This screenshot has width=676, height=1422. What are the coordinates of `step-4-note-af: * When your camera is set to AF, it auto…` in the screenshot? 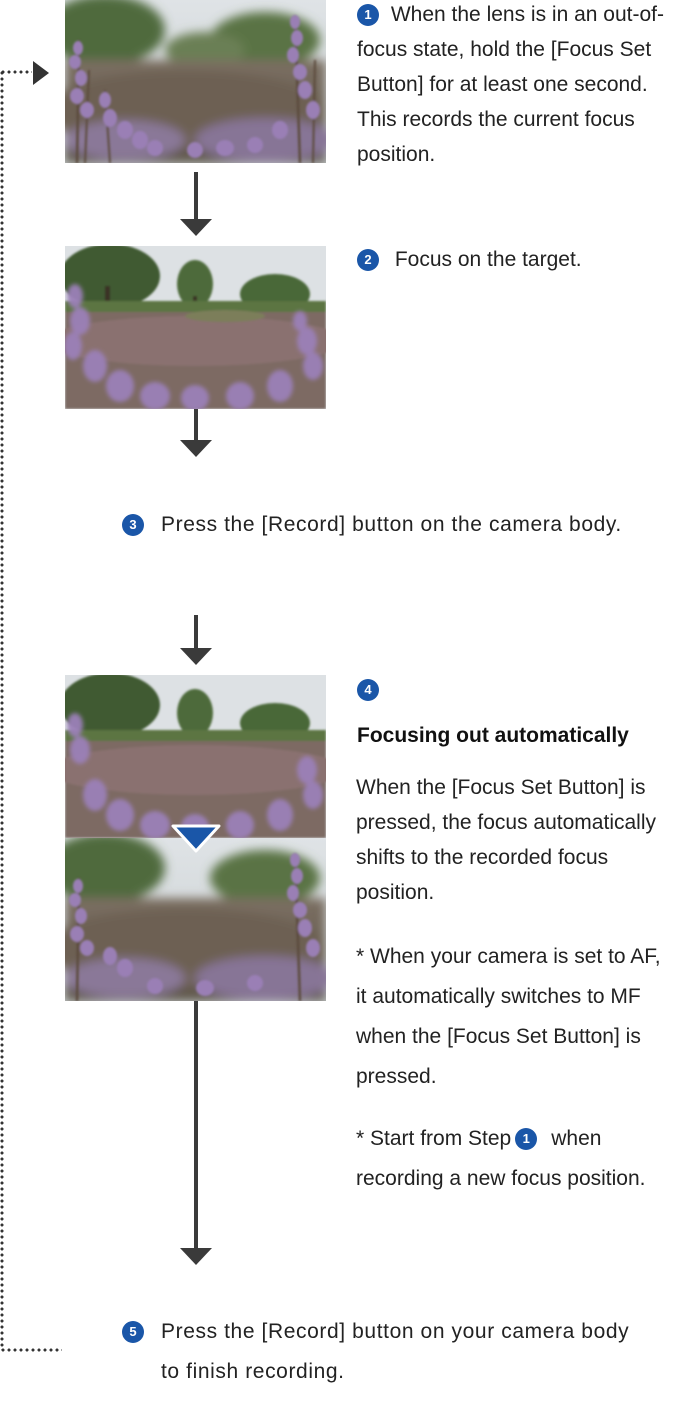 It's located at (508, 1016).